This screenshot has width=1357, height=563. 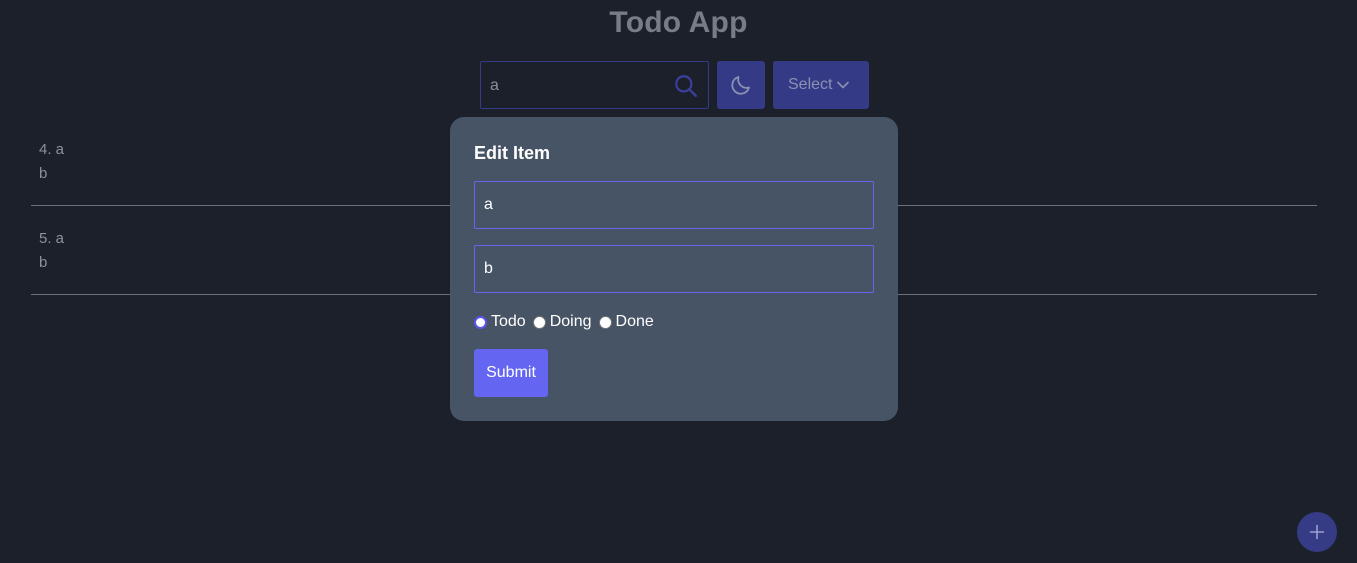 I want to click on chevron-down-icon, so click(x=843, y=85).